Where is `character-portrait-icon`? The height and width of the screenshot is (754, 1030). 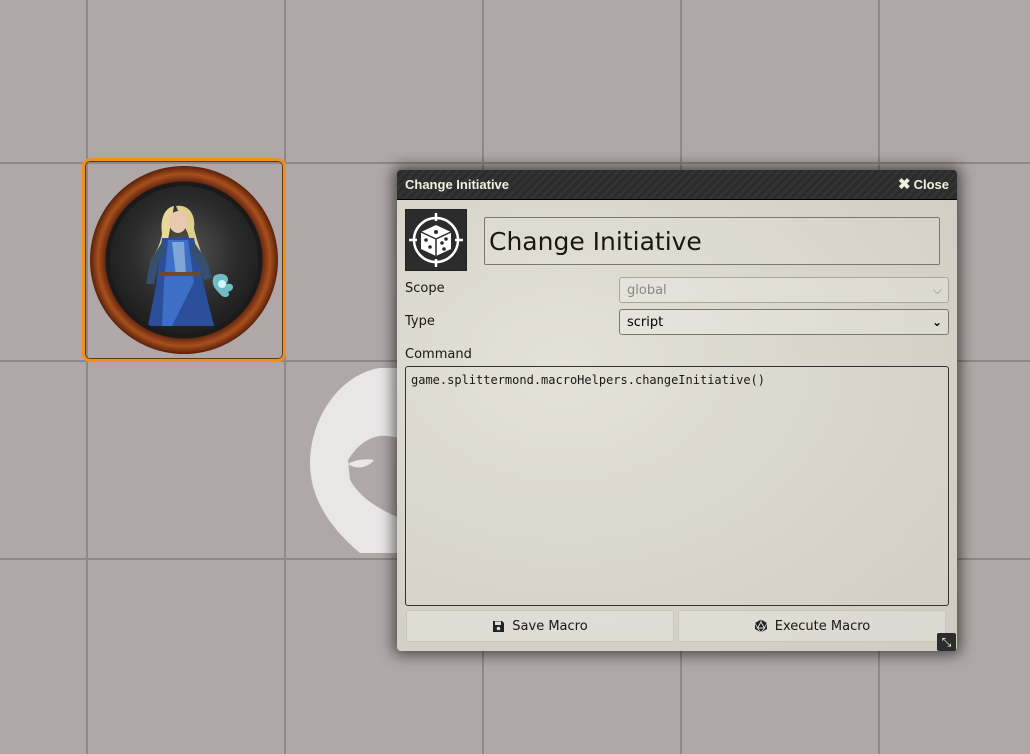 character-portrait-icon is located at coordinates (190, 265).